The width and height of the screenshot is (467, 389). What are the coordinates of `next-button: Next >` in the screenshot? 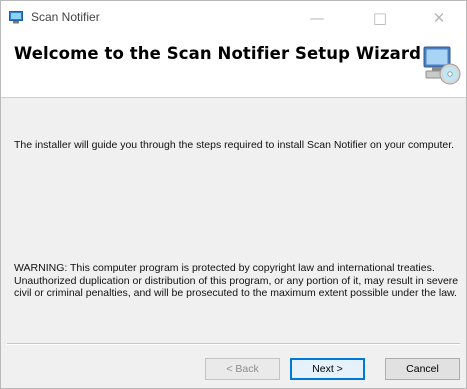 It's located at (327, 369).